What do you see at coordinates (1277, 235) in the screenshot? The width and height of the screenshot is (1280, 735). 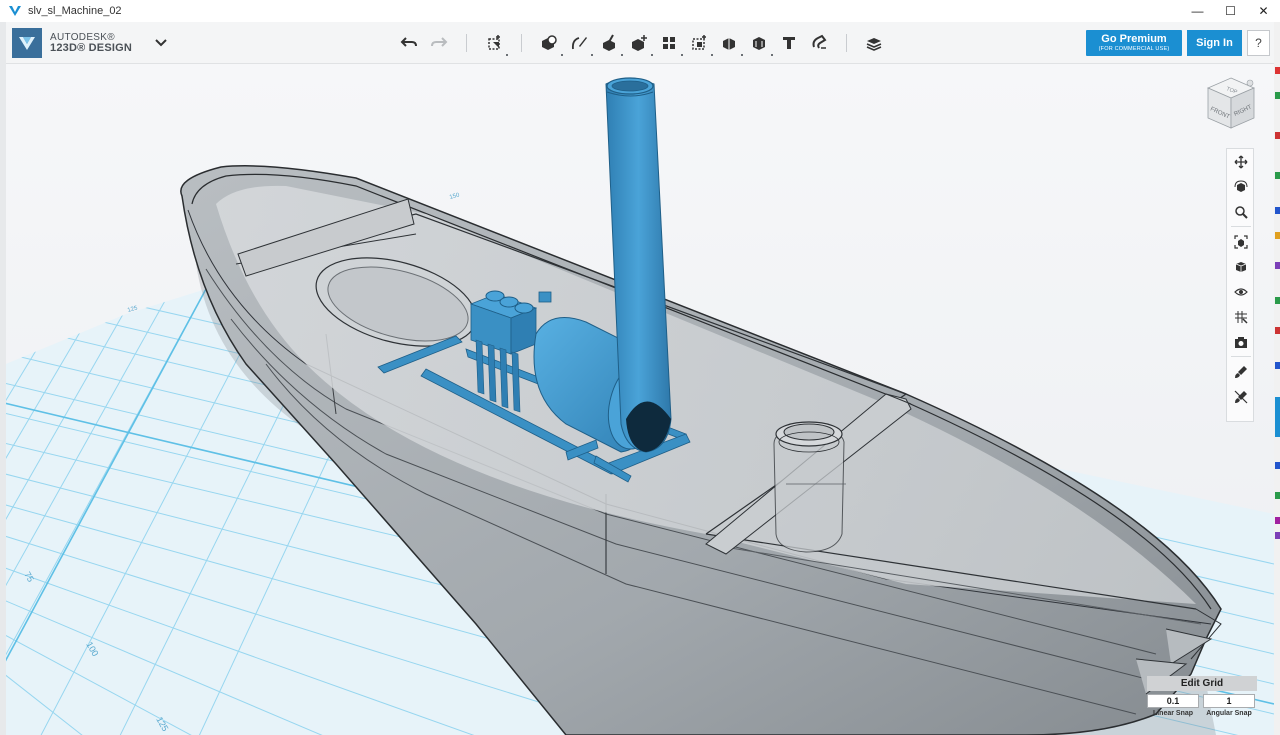 I see `edge-marker-yellow` at bounding box center [1277, 235].